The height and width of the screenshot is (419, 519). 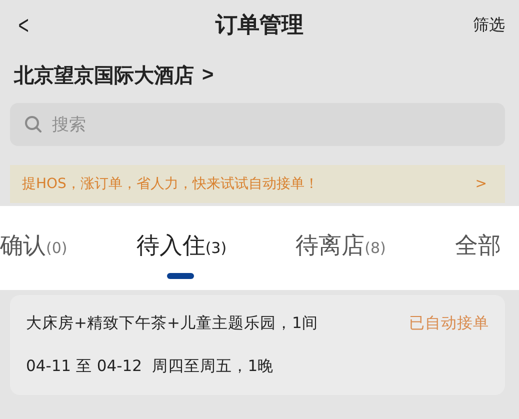 What do you see at coordinates (114, 75) in the screenshot?
I see `hotel-selector: 北京望京国际大酒店 >` at bounding box center [114, 75].